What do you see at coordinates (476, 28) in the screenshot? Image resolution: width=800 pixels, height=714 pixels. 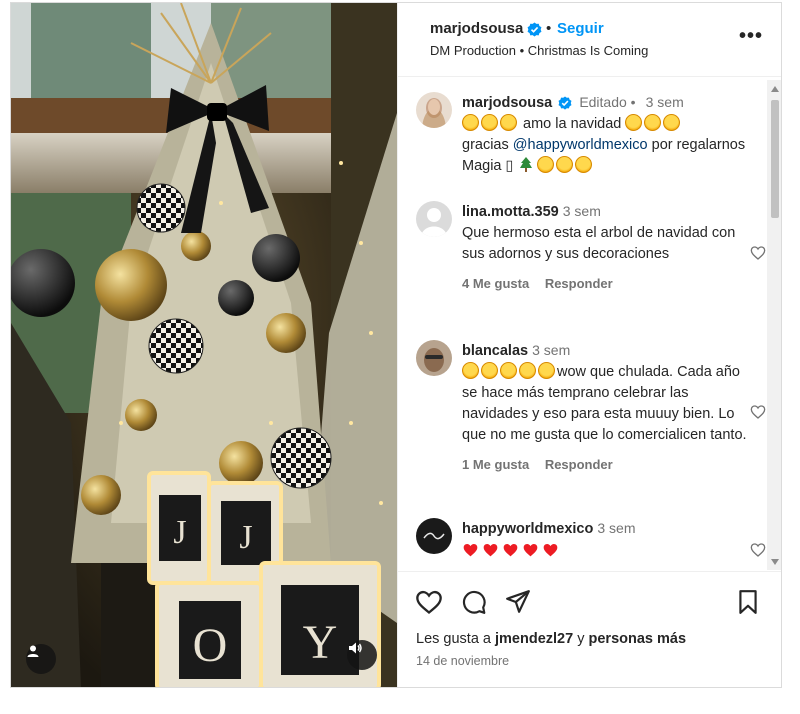 I see `header-username: marjodsousa` at bounding box center [476, 28].